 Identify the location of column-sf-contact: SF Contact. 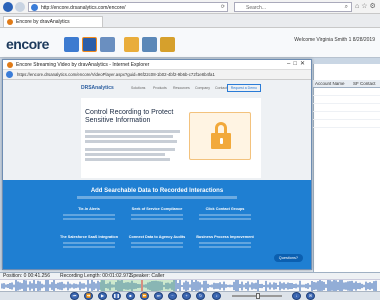
(364, 83).